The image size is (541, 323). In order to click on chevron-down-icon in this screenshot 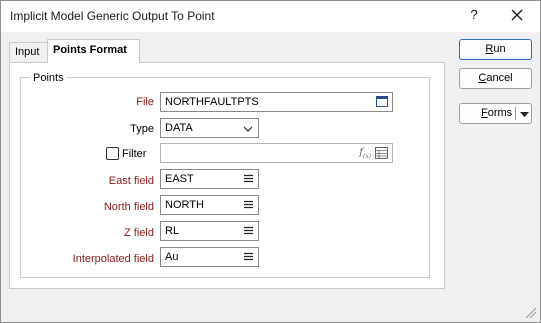, I will do `click(248, 130)`.